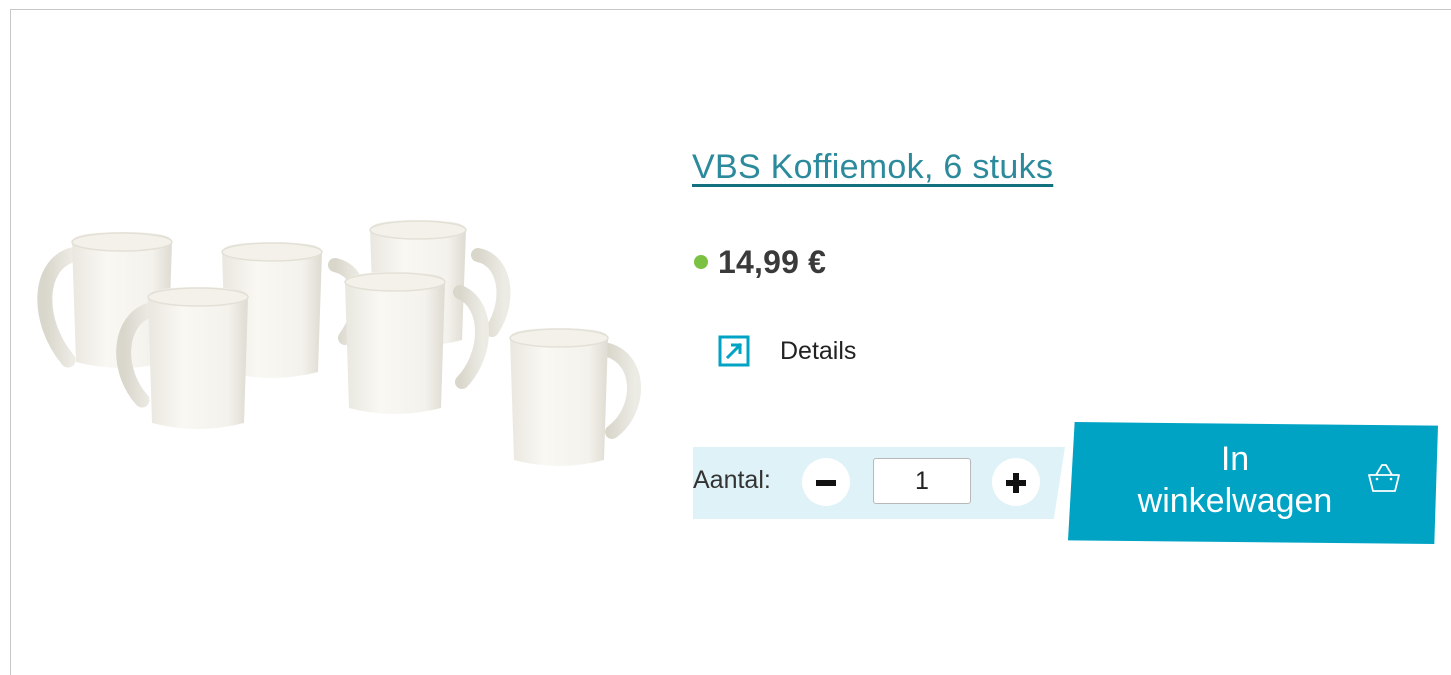 Image resolution: width=1451 pixels, height=675 pixels. Describe the element at coordinates (1235, 480) in the screenshot. I see `add-to-cart-label: In winkelwagen` at that location.